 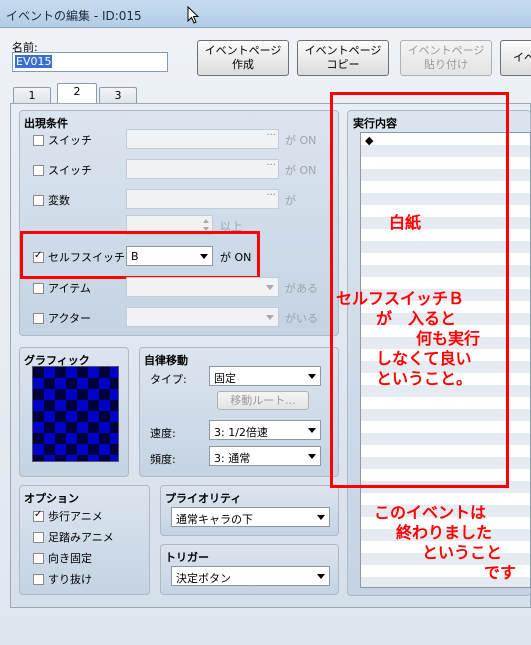 What do you see at coordinates (90, 62) in the screenshot?
I see `name-input: EV015` at bounding box center [90, 62].